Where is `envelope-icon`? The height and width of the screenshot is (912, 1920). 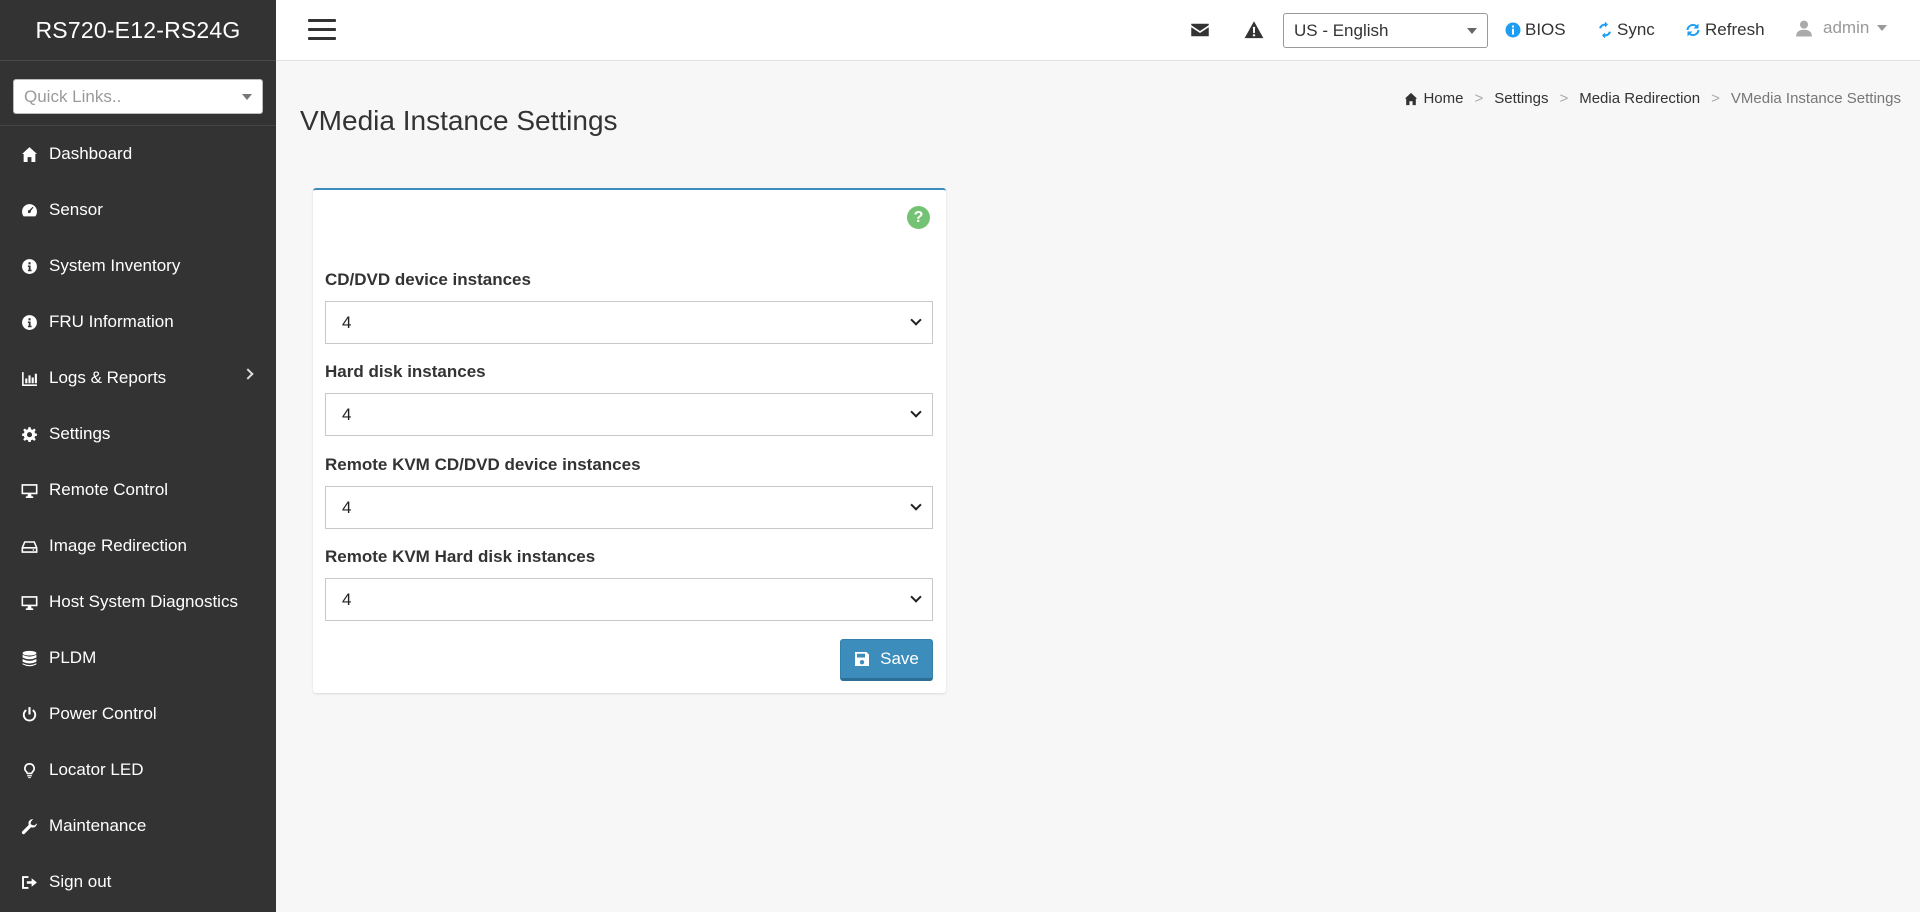
envelope-icon is located at coordinates (1200, 30).